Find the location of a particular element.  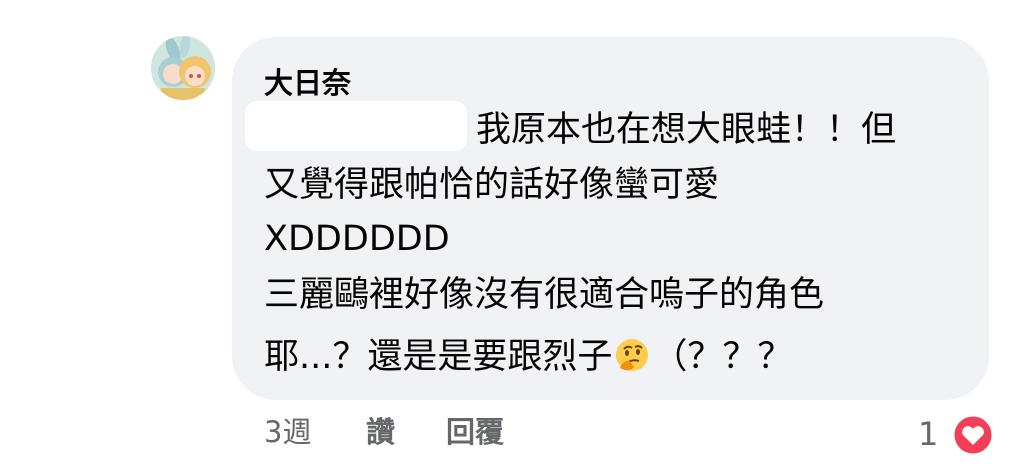

comment-text-line-1: 我原本也在想大眼蛙！！但 is located at coordinates (686, 130).